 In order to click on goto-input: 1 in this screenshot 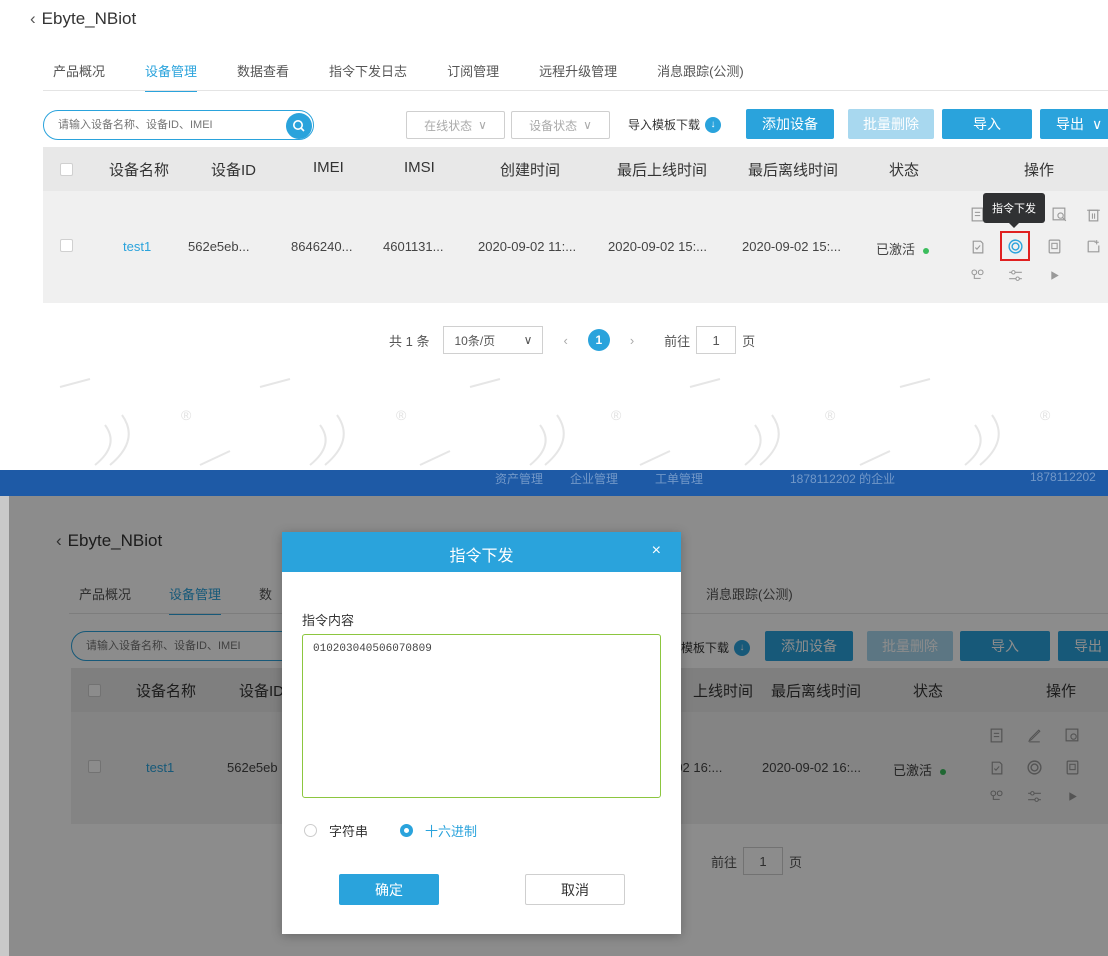, I will do `click(716, 340)`.